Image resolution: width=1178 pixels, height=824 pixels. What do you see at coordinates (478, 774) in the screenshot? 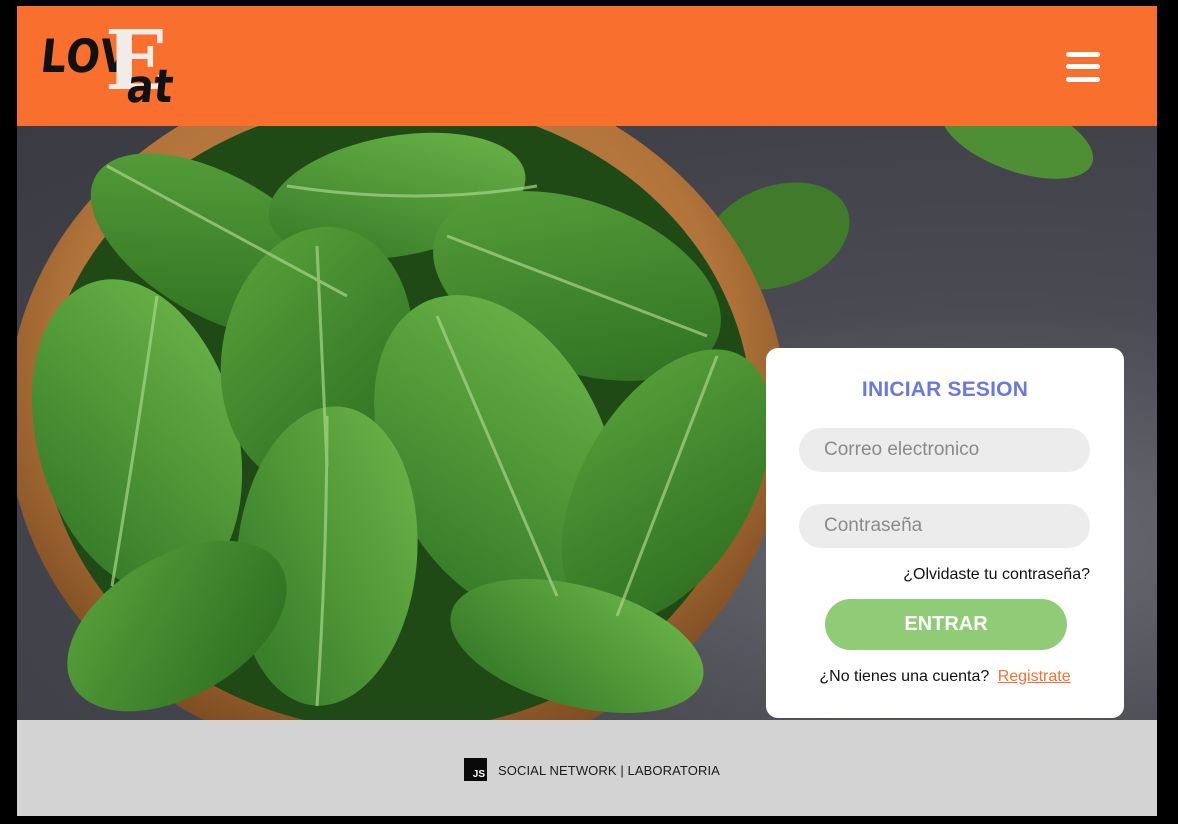
I see `js-badge-text: JS` at bounding box center [478, 774].